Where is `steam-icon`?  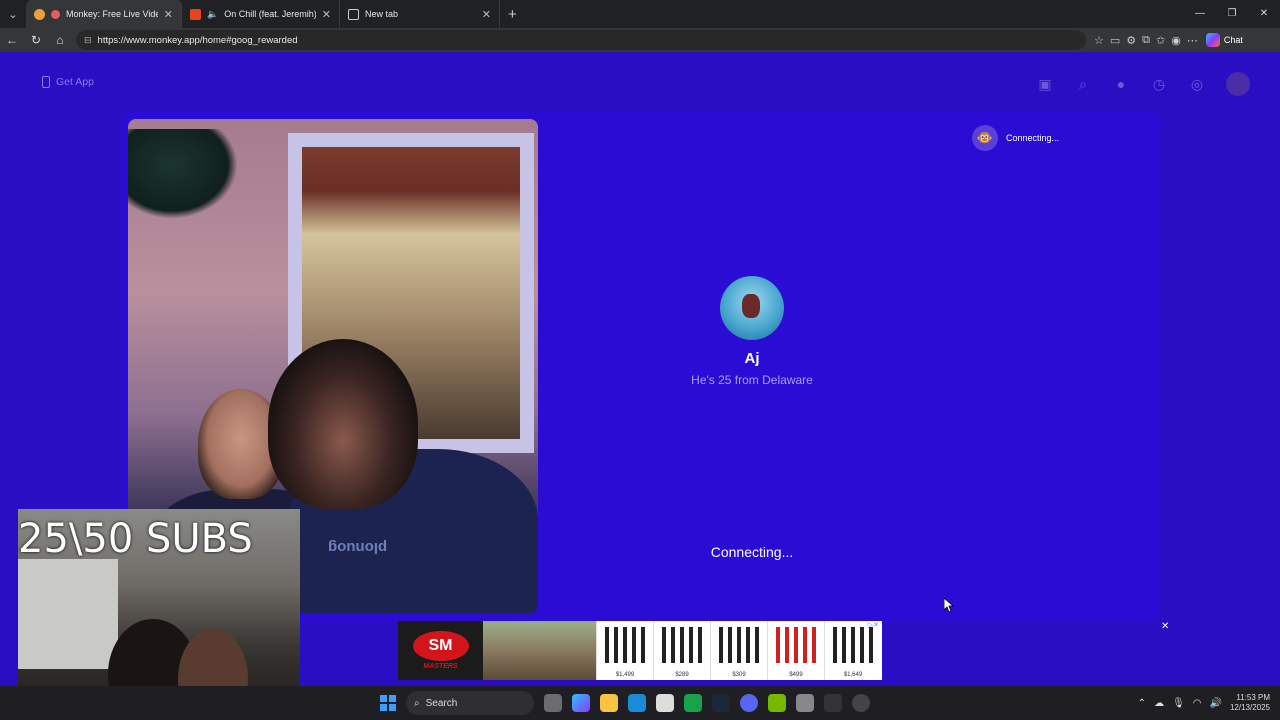 steam-icon is located at coordinates (721, 703).